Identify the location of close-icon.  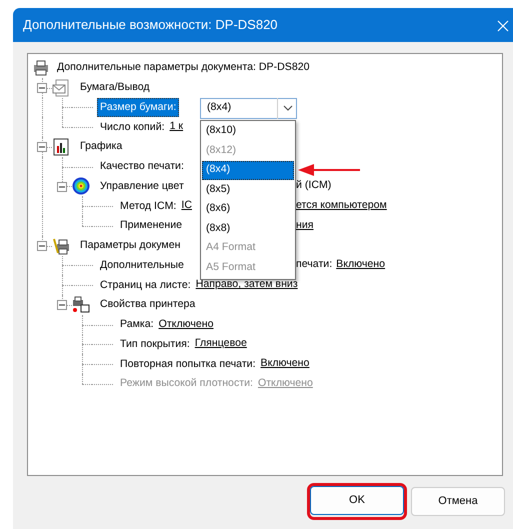
(503, 26).